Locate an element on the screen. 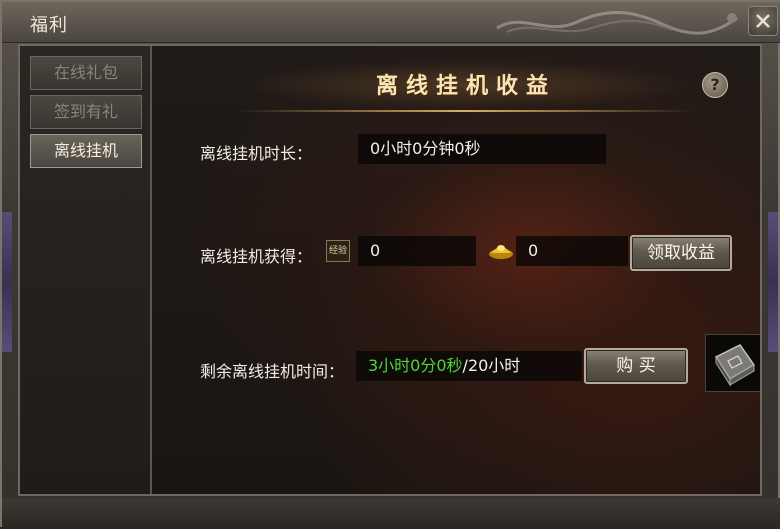 This screenshot has height=529, width=780. tab-online-gift: 在线礼包 is located at coordinates (86, 73).